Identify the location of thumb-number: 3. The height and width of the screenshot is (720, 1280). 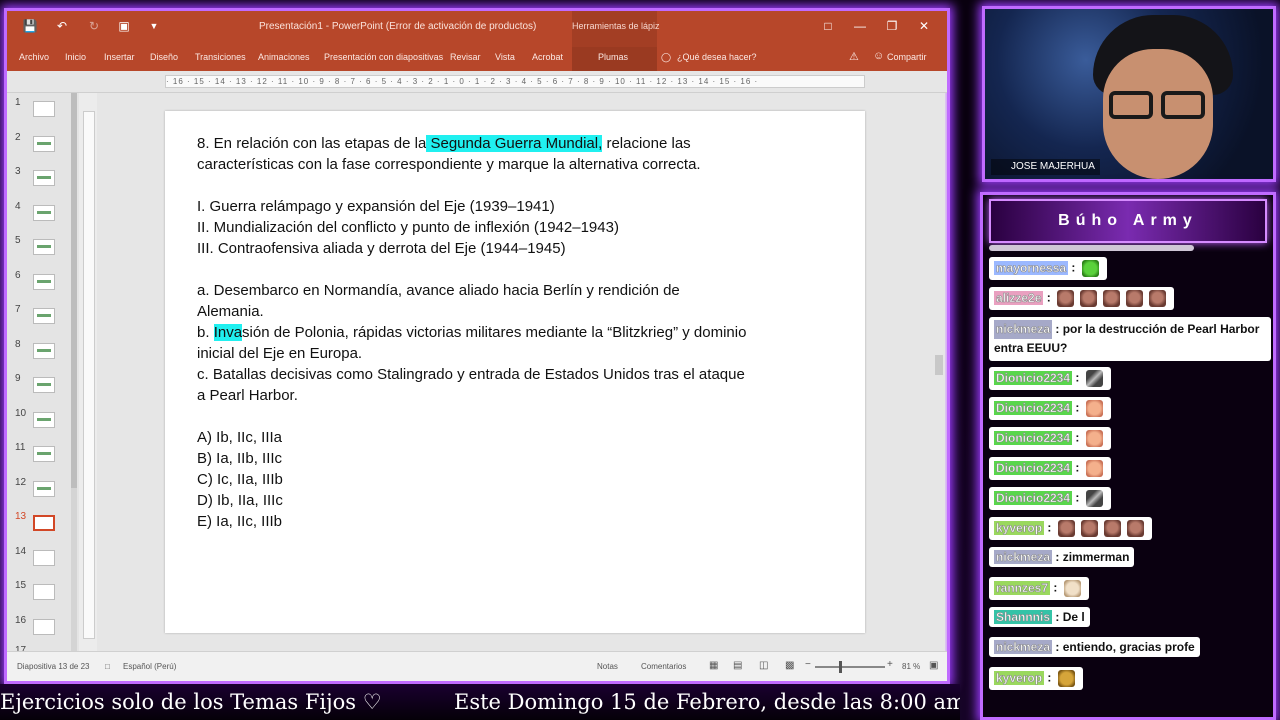
(18, 171).